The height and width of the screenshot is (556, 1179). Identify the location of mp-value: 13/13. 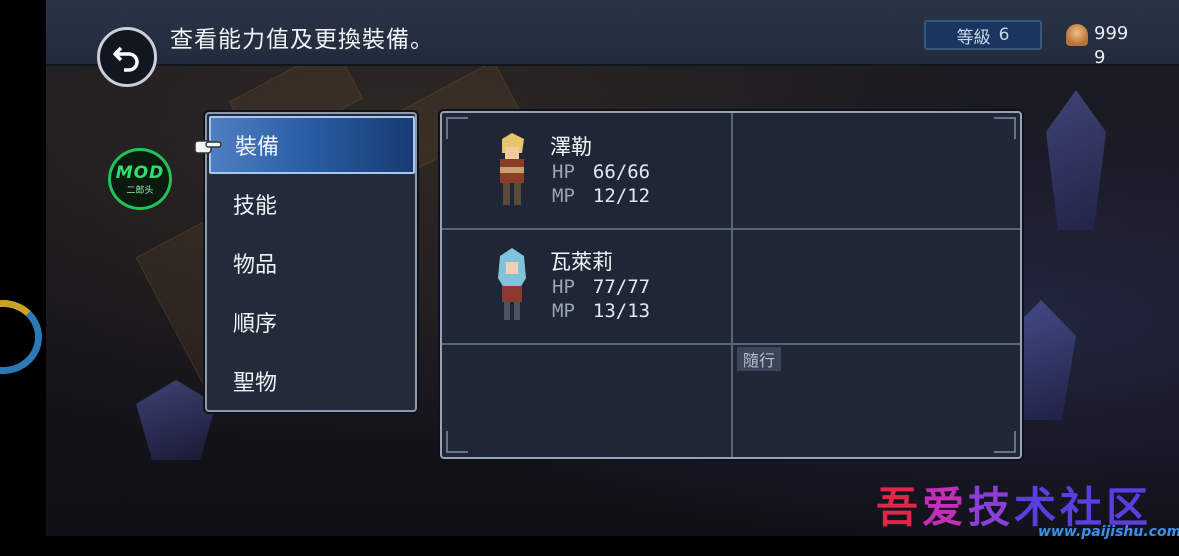
(621, 311).